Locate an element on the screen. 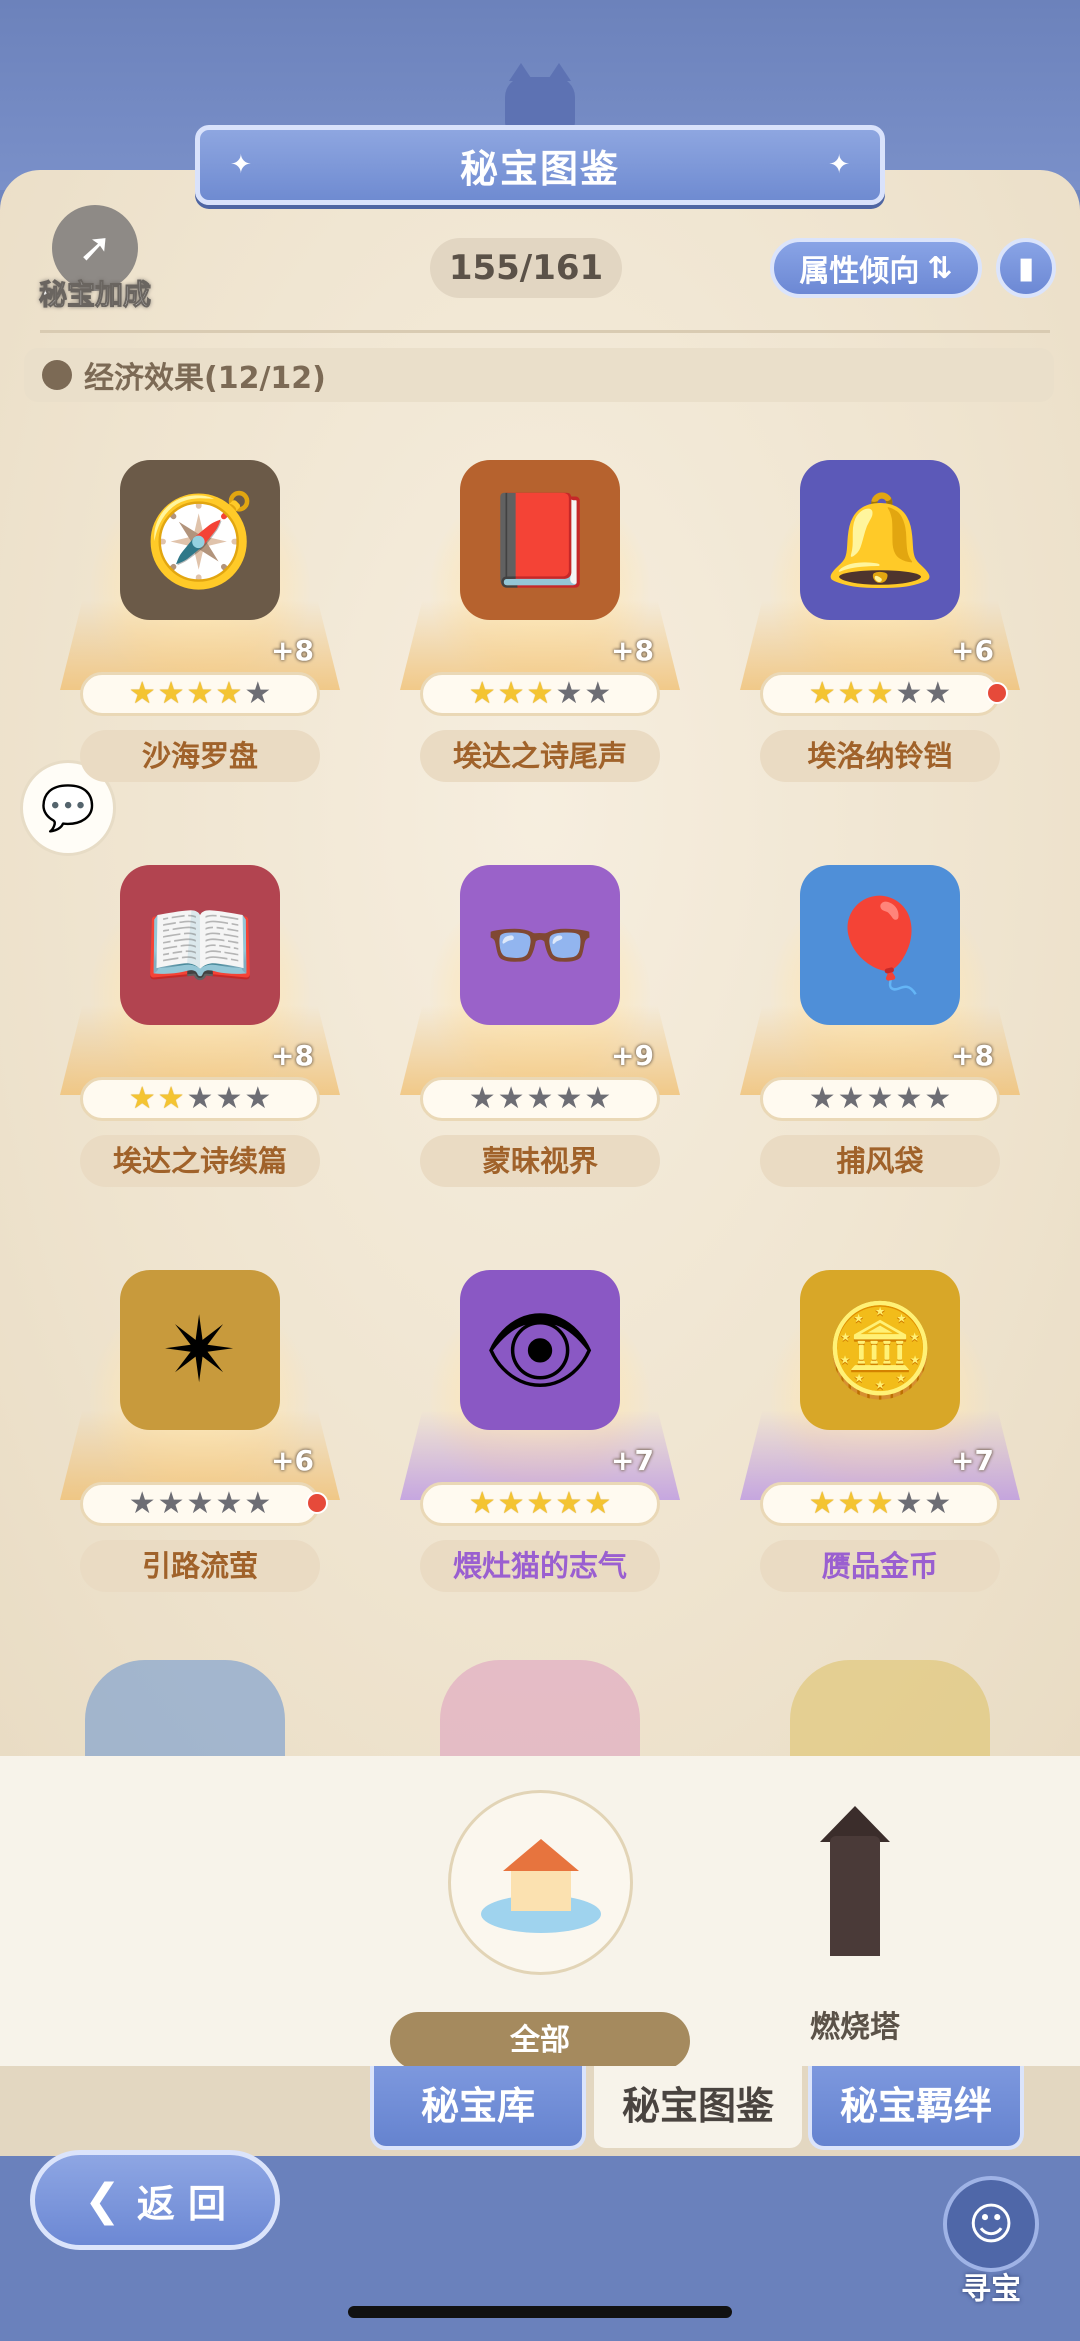 This screenshot has height=2341, width=1080. filter-tower-label: 燃烧塔 is located at coordinates (855, 2027).